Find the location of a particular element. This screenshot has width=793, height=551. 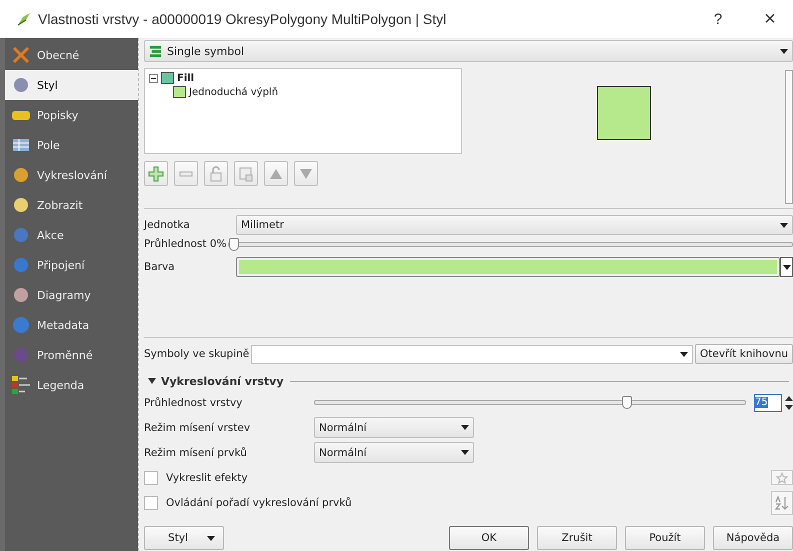

section-header: Vykreslování vrstvy is located at coordinates (216, 381).